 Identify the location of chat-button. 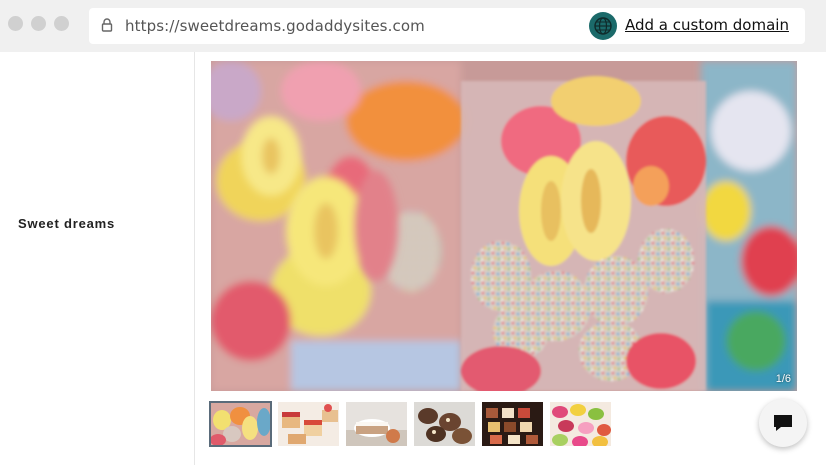
(783, 423).